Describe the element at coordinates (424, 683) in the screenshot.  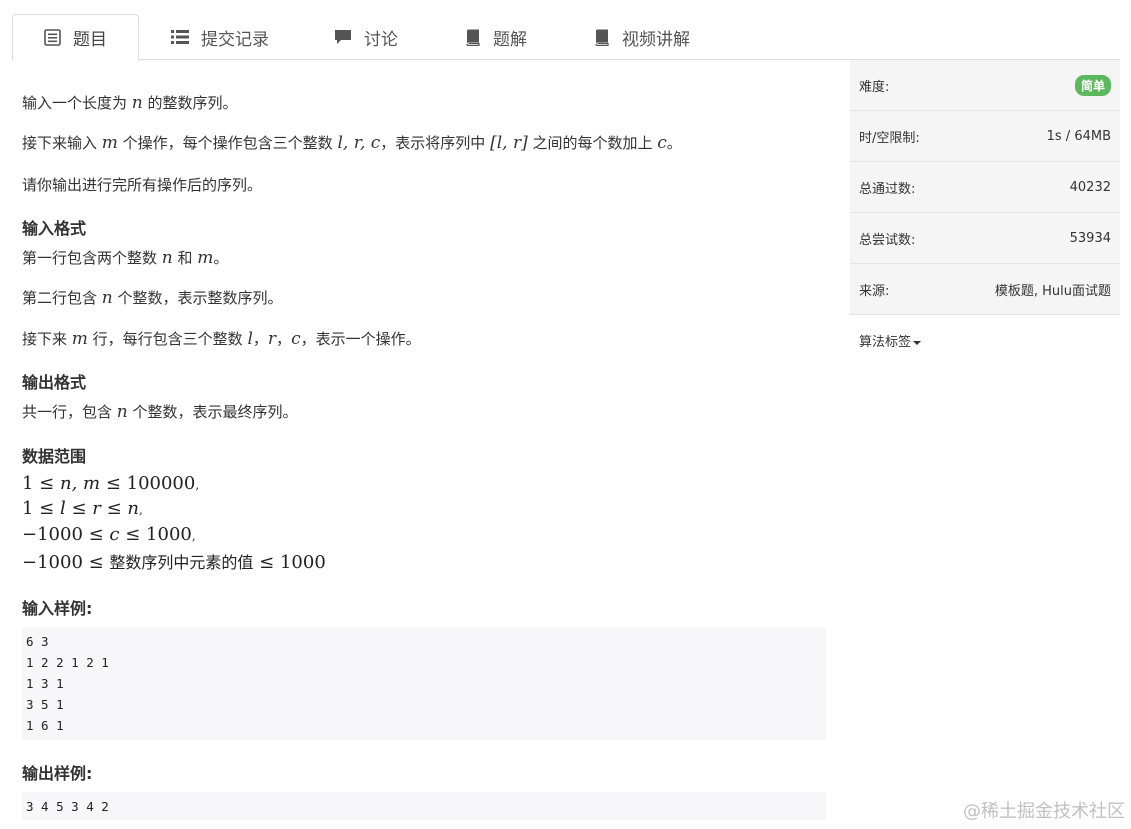
I see `input-sample-block: 6 3 1 2 2 1 2 1 1 3 1 3 5 1 1 6 1` at that location.